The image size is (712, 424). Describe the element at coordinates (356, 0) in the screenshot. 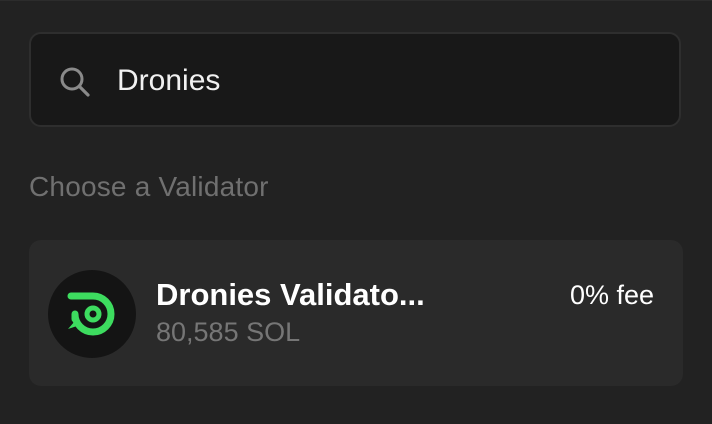

I see `top-divider` at that location.